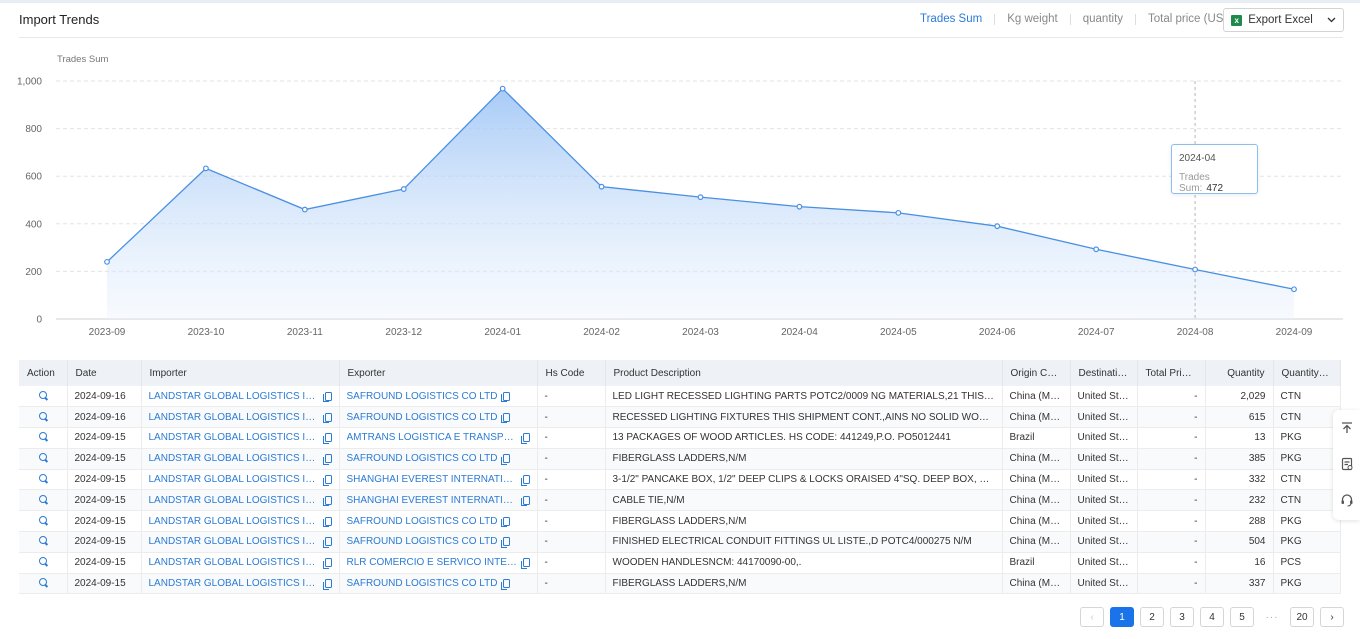  What do you see at coordinates (438, 373) in the screenshot?
I see `column-header: Exporter` at bounding box center [438, 373].